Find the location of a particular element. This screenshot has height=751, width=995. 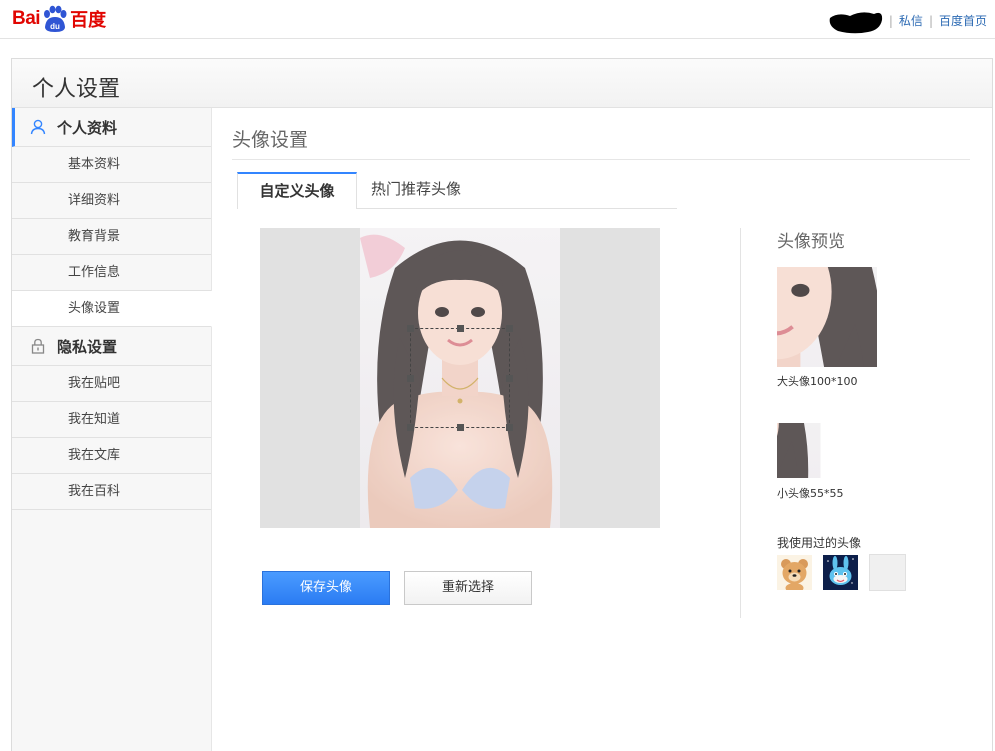

logo-text-bai: Bai is located at coordinates (26, 18).